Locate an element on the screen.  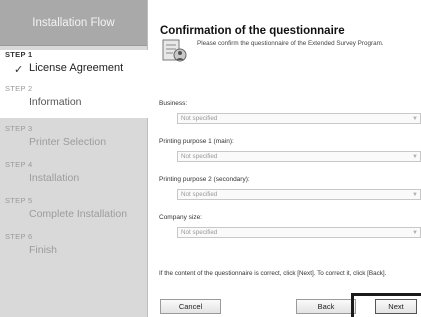
company-size-label: Company size: is located at coordinates (180, 217).